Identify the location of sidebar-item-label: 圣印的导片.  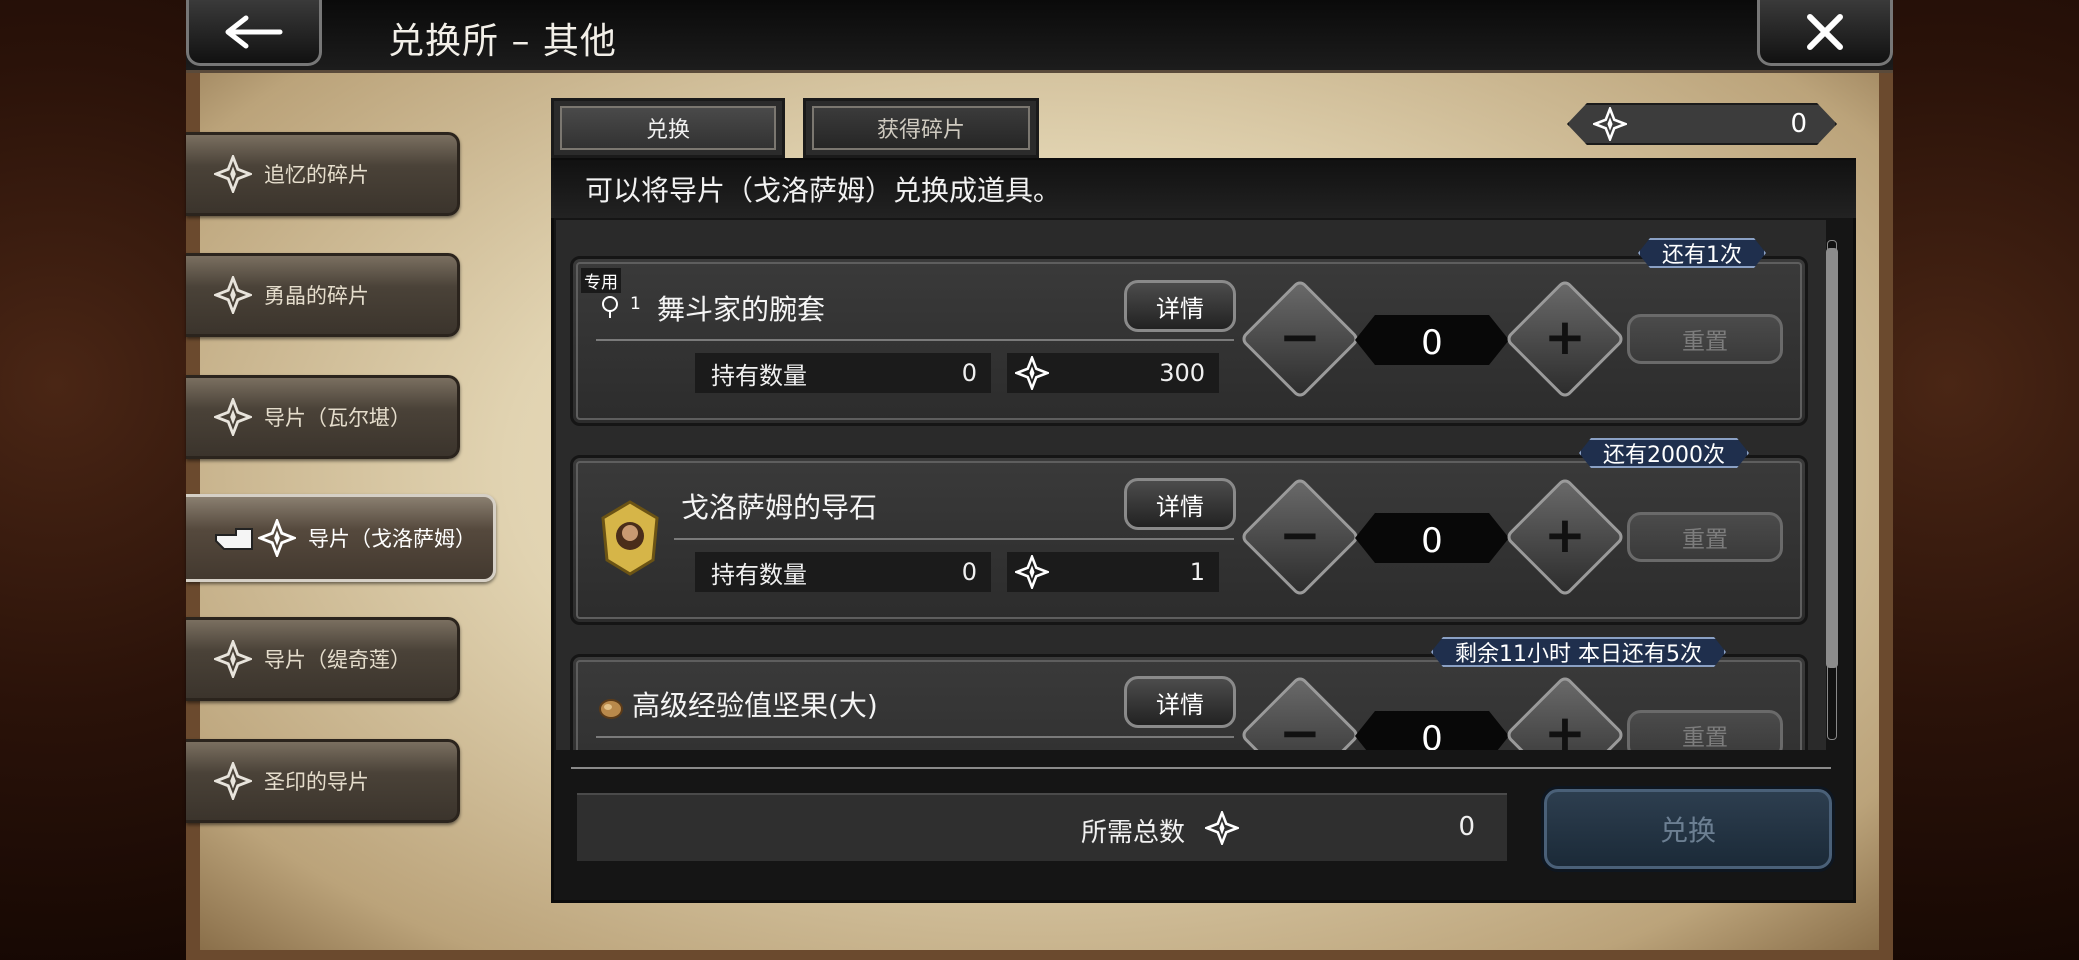
(316, 782).